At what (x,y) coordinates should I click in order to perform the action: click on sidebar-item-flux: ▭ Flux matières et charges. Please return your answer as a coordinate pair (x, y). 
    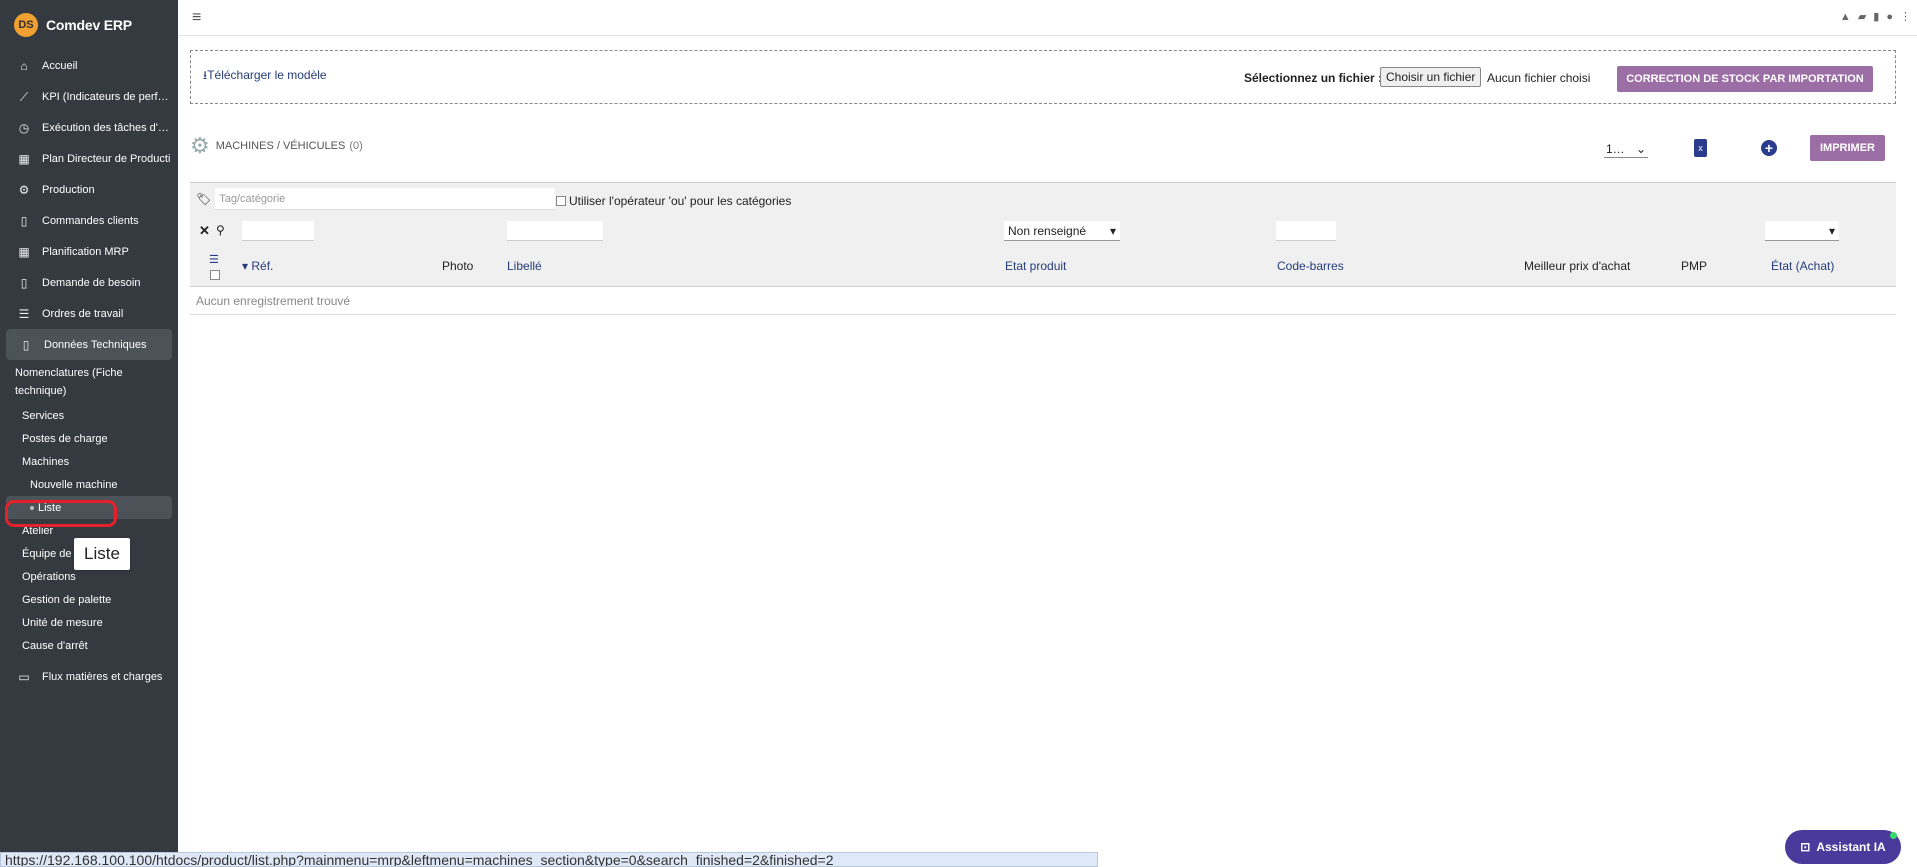
    Looking at the image, I should click on (89, 676).